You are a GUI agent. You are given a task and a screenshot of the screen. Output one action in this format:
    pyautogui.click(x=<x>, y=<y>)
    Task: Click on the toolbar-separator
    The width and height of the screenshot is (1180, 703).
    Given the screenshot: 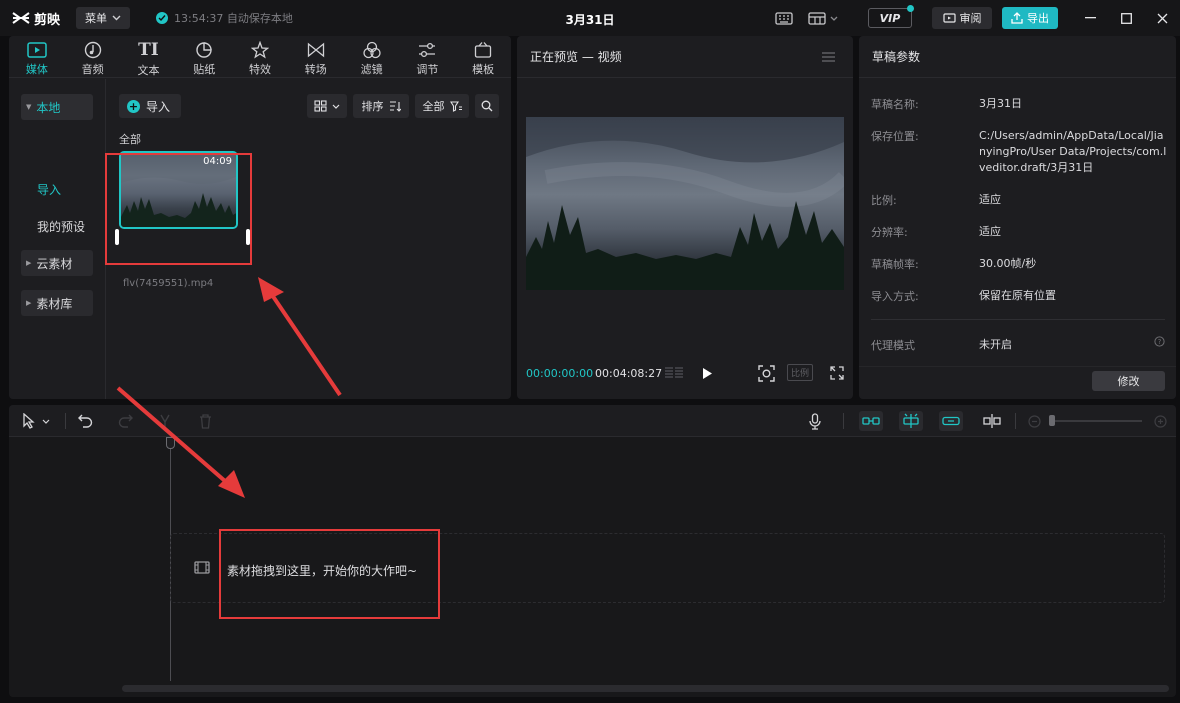 What is the action you would take?
    pyautogui.click(x=843, y=421)
    